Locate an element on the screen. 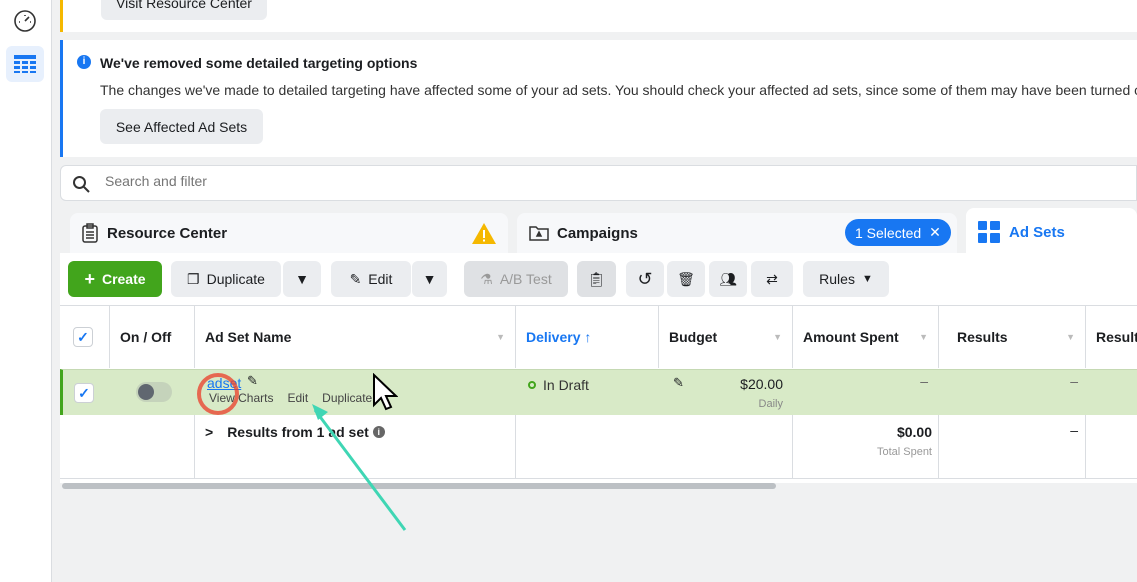  ab-test-label: A/B Test is located at coordinates (525, 279).